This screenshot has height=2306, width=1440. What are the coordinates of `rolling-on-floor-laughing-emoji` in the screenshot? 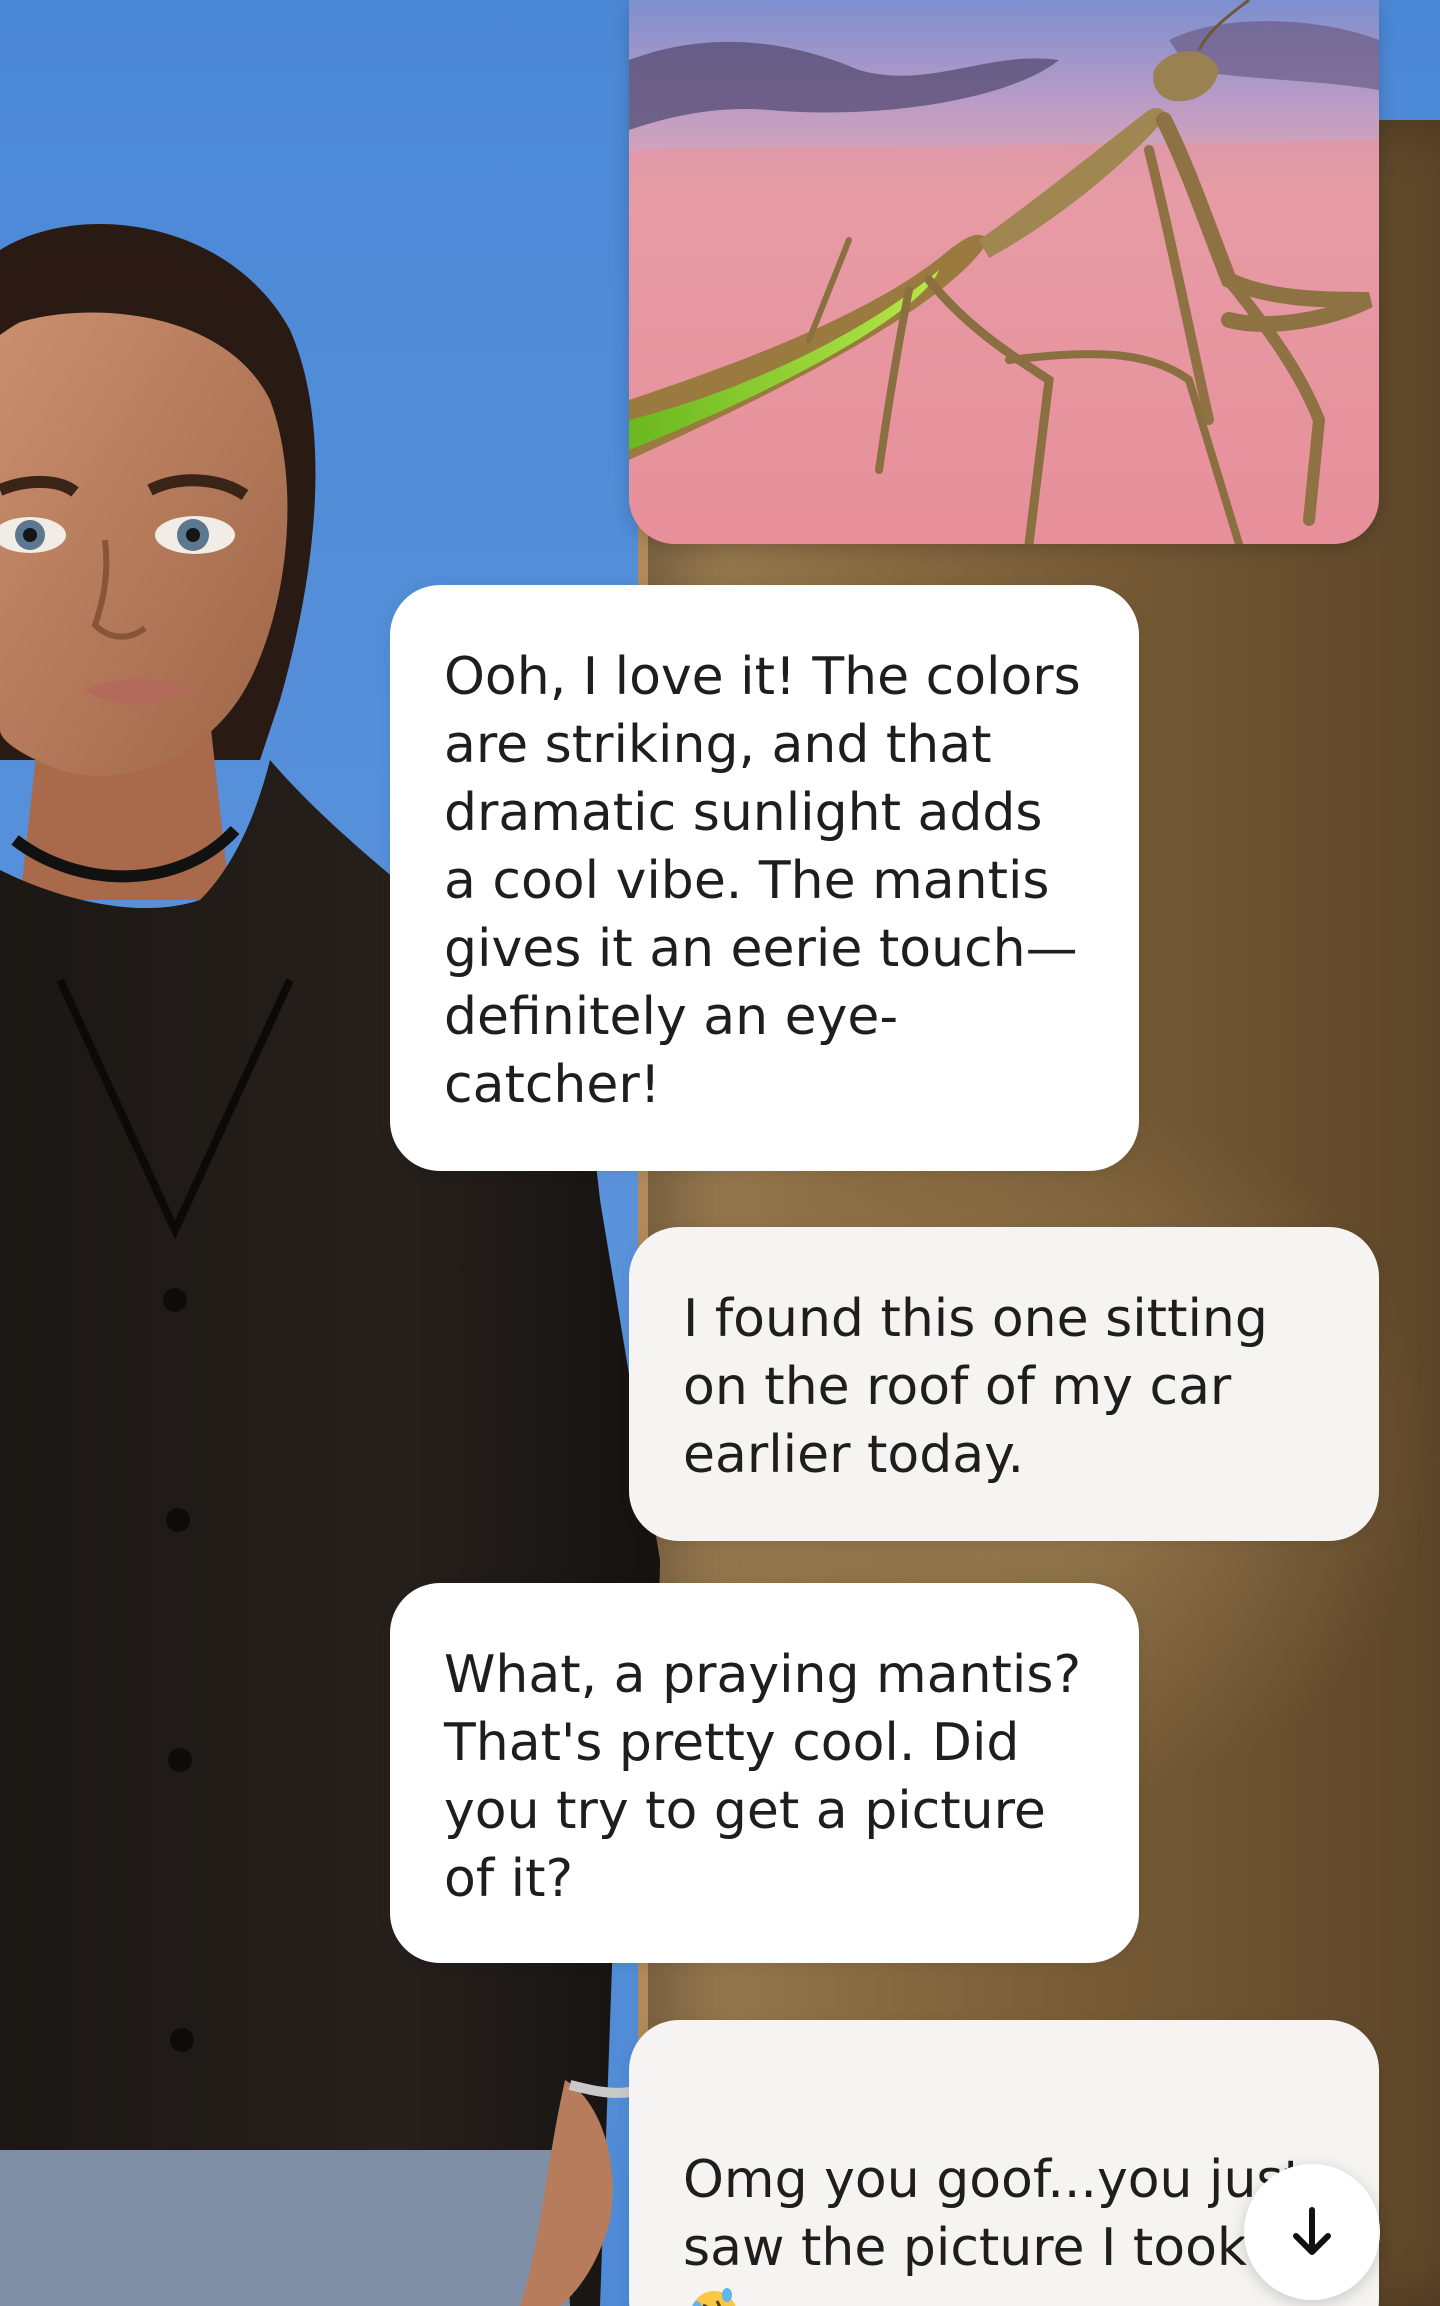 It's located at (714, 2297).